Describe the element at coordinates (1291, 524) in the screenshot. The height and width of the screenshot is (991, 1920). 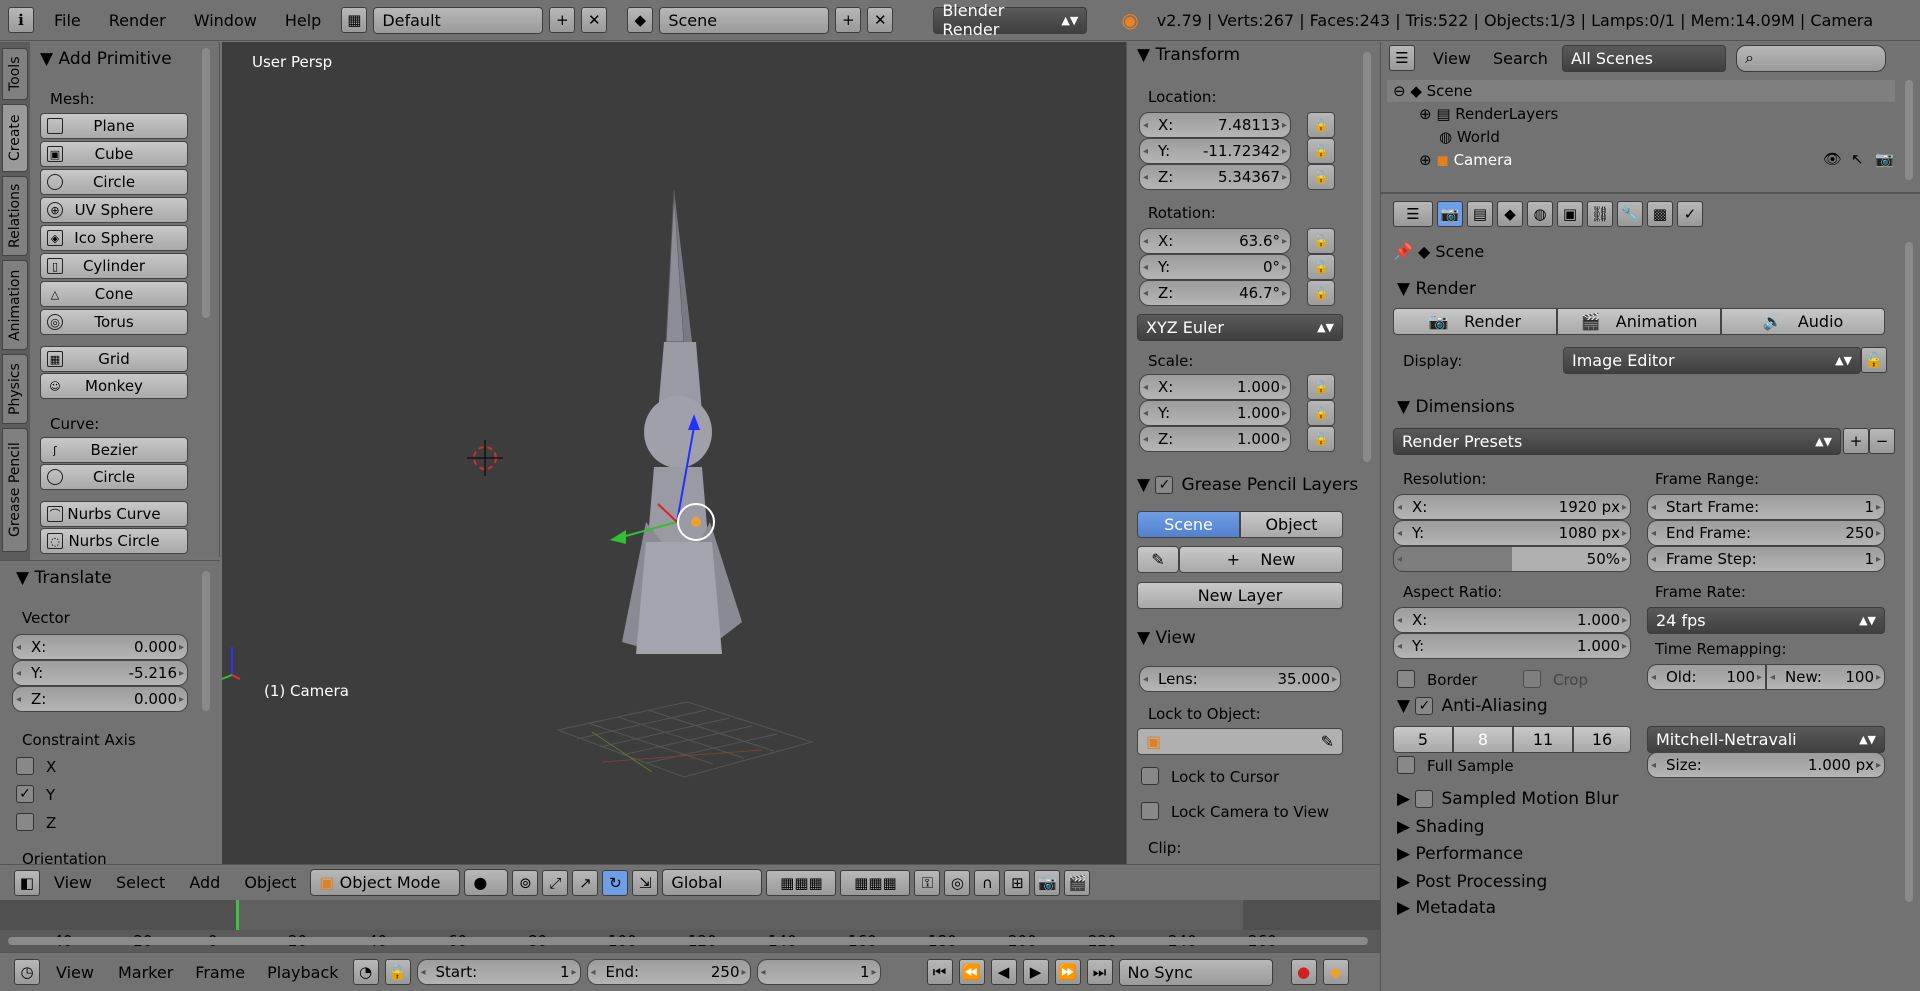
I see `gp-object-tab: Object` at that location.